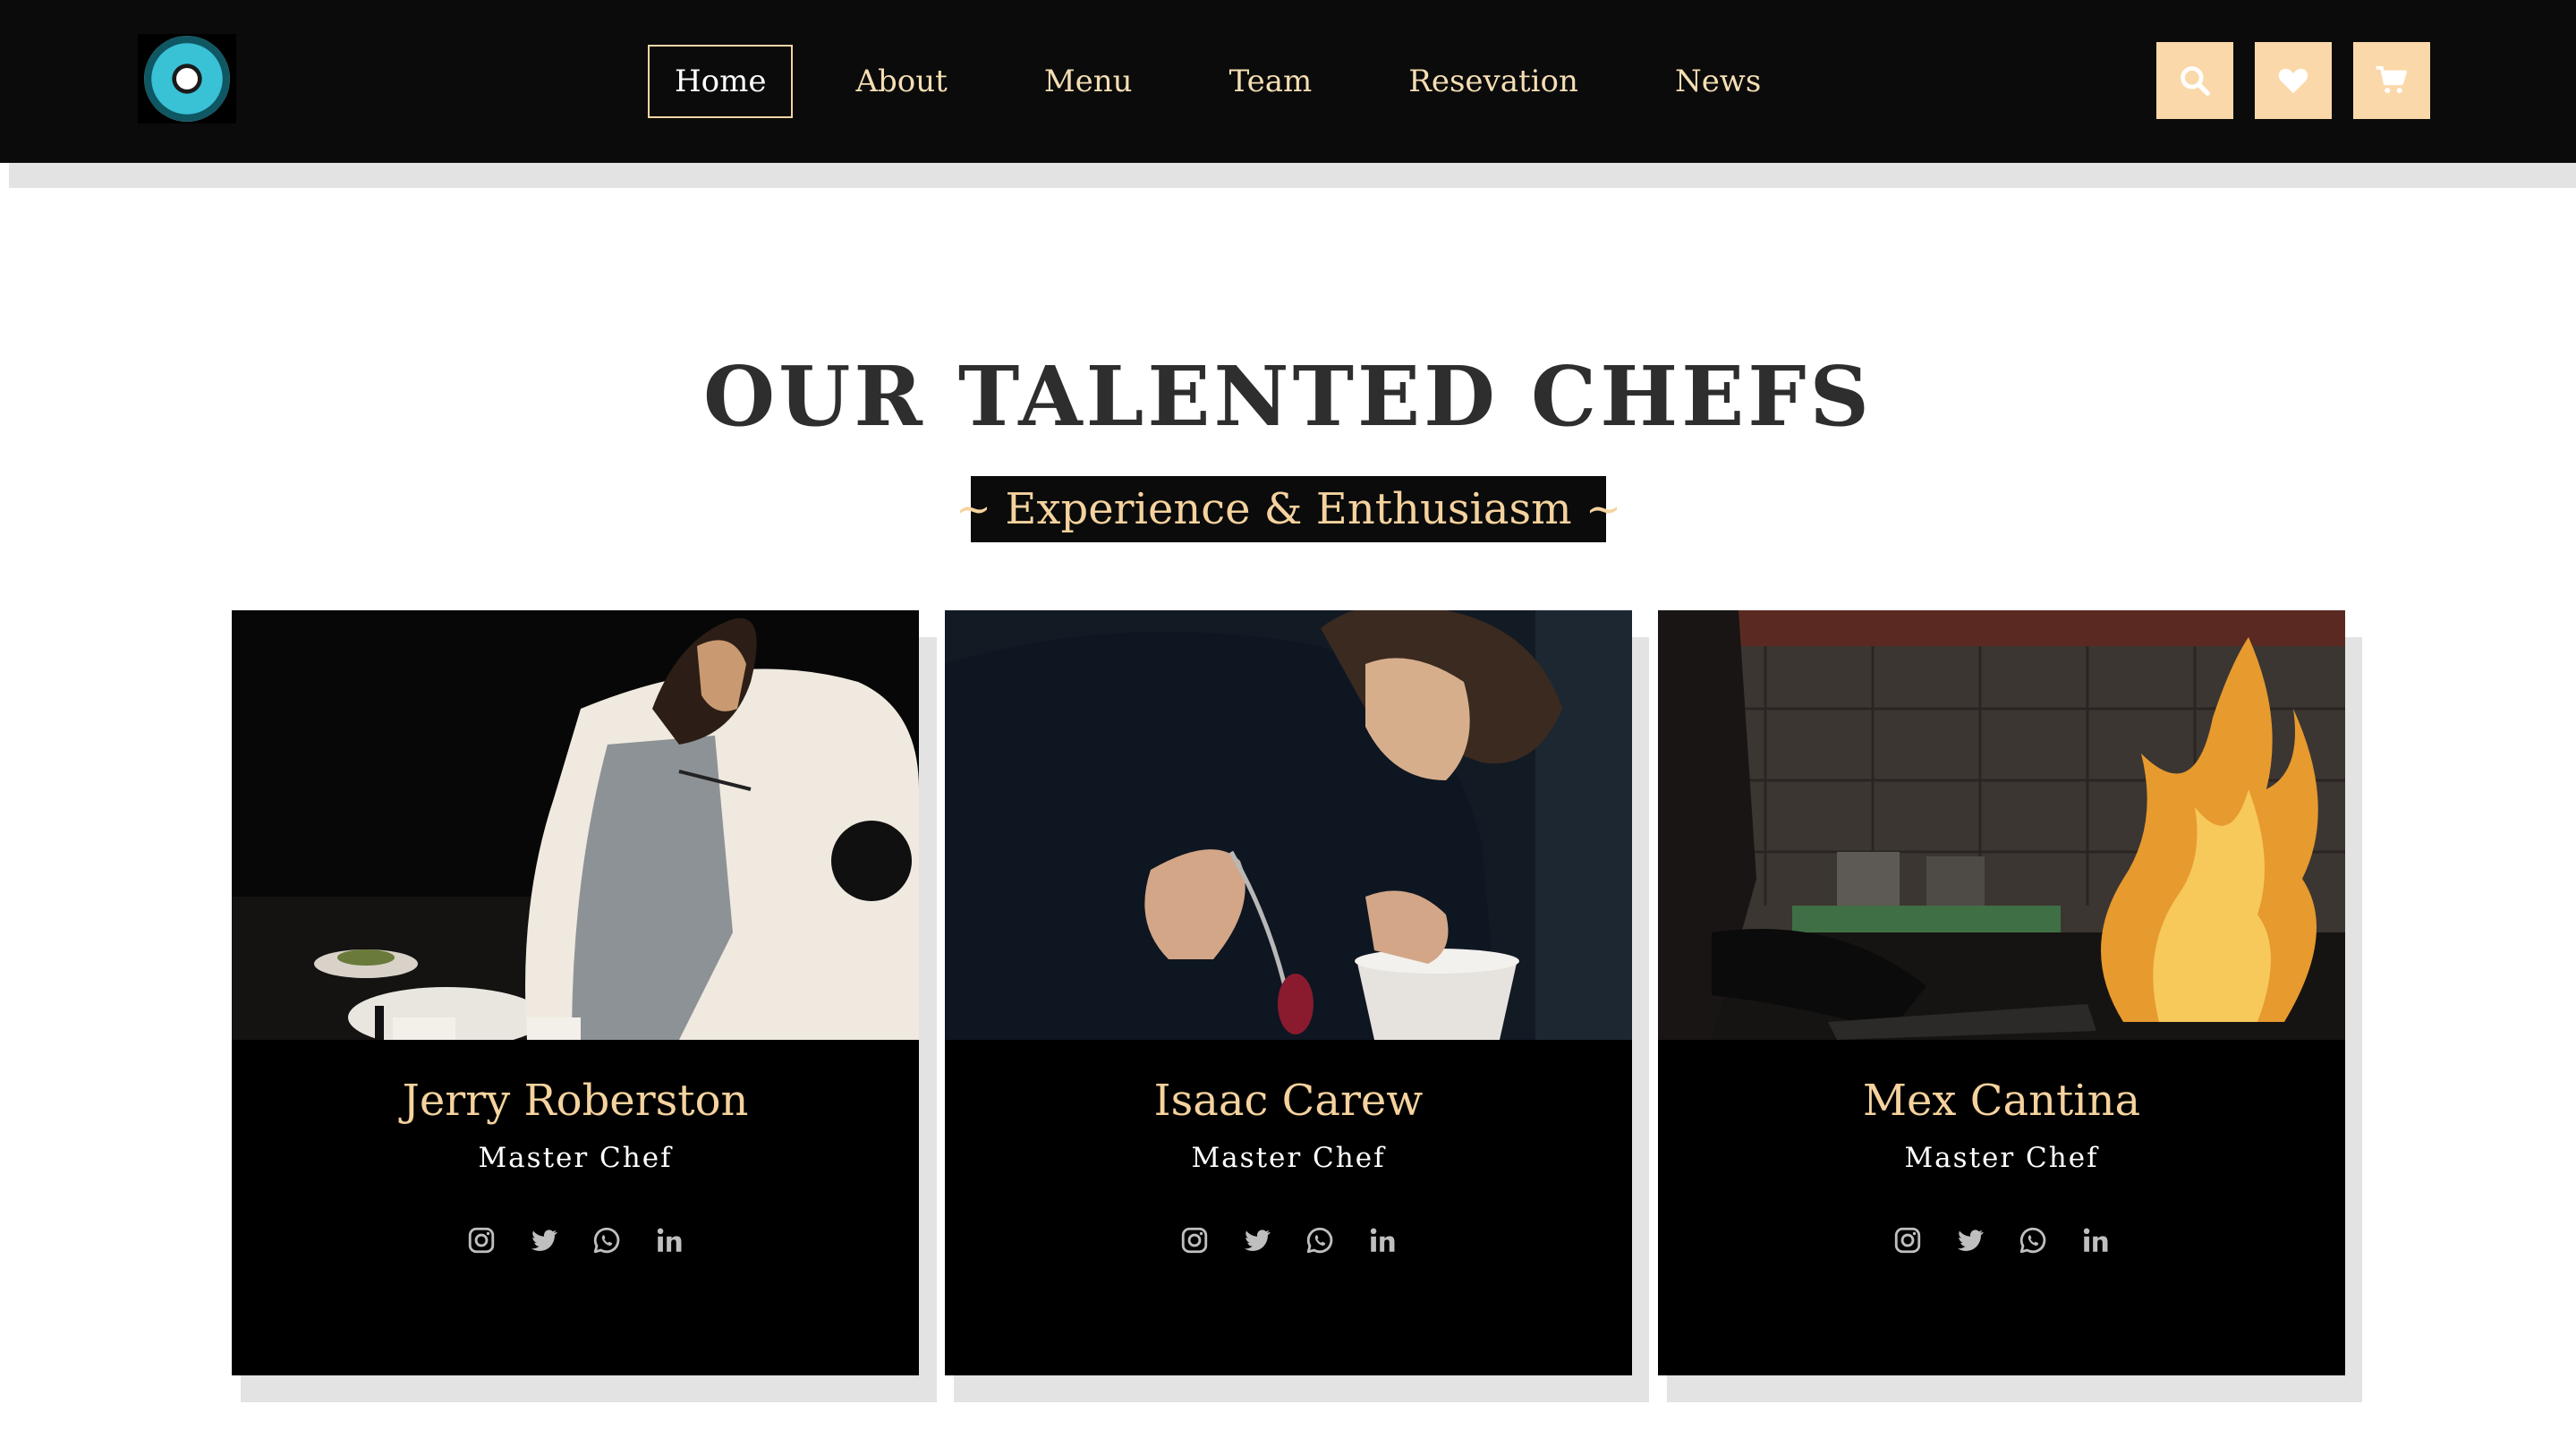 This screenshot has height=1447, width=2576. I want to click on cart-button, so click(2391, 80).